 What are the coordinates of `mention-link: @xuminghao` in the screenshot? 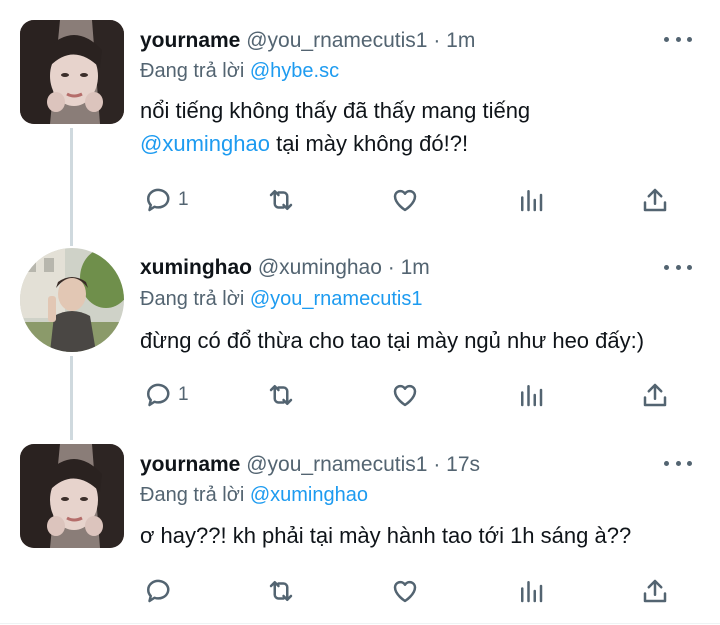 It's located at (205, 143).